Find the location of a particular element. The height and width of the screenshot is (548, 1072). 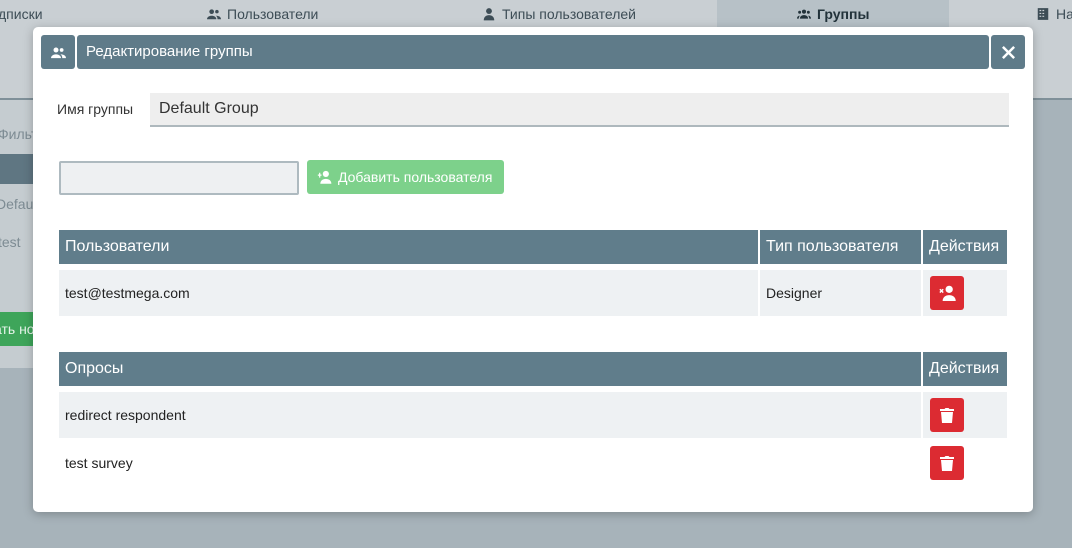

group-name-label: Имя группы is located at coordinates (95, 109).